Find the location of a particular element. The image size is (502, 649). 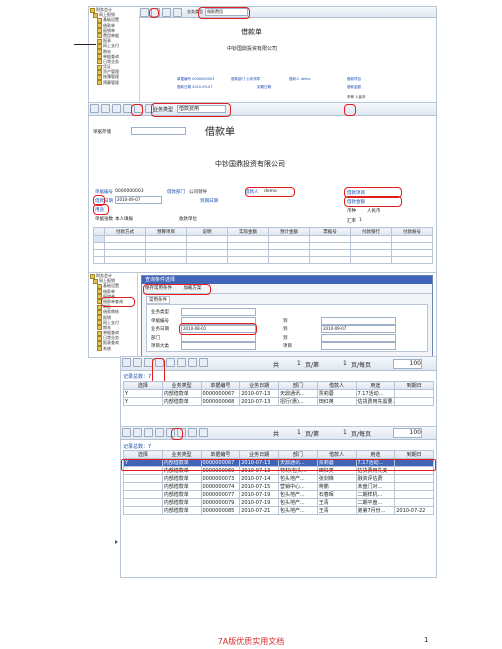

common-tab: 常用条件 is located at coordinates (158, 300).